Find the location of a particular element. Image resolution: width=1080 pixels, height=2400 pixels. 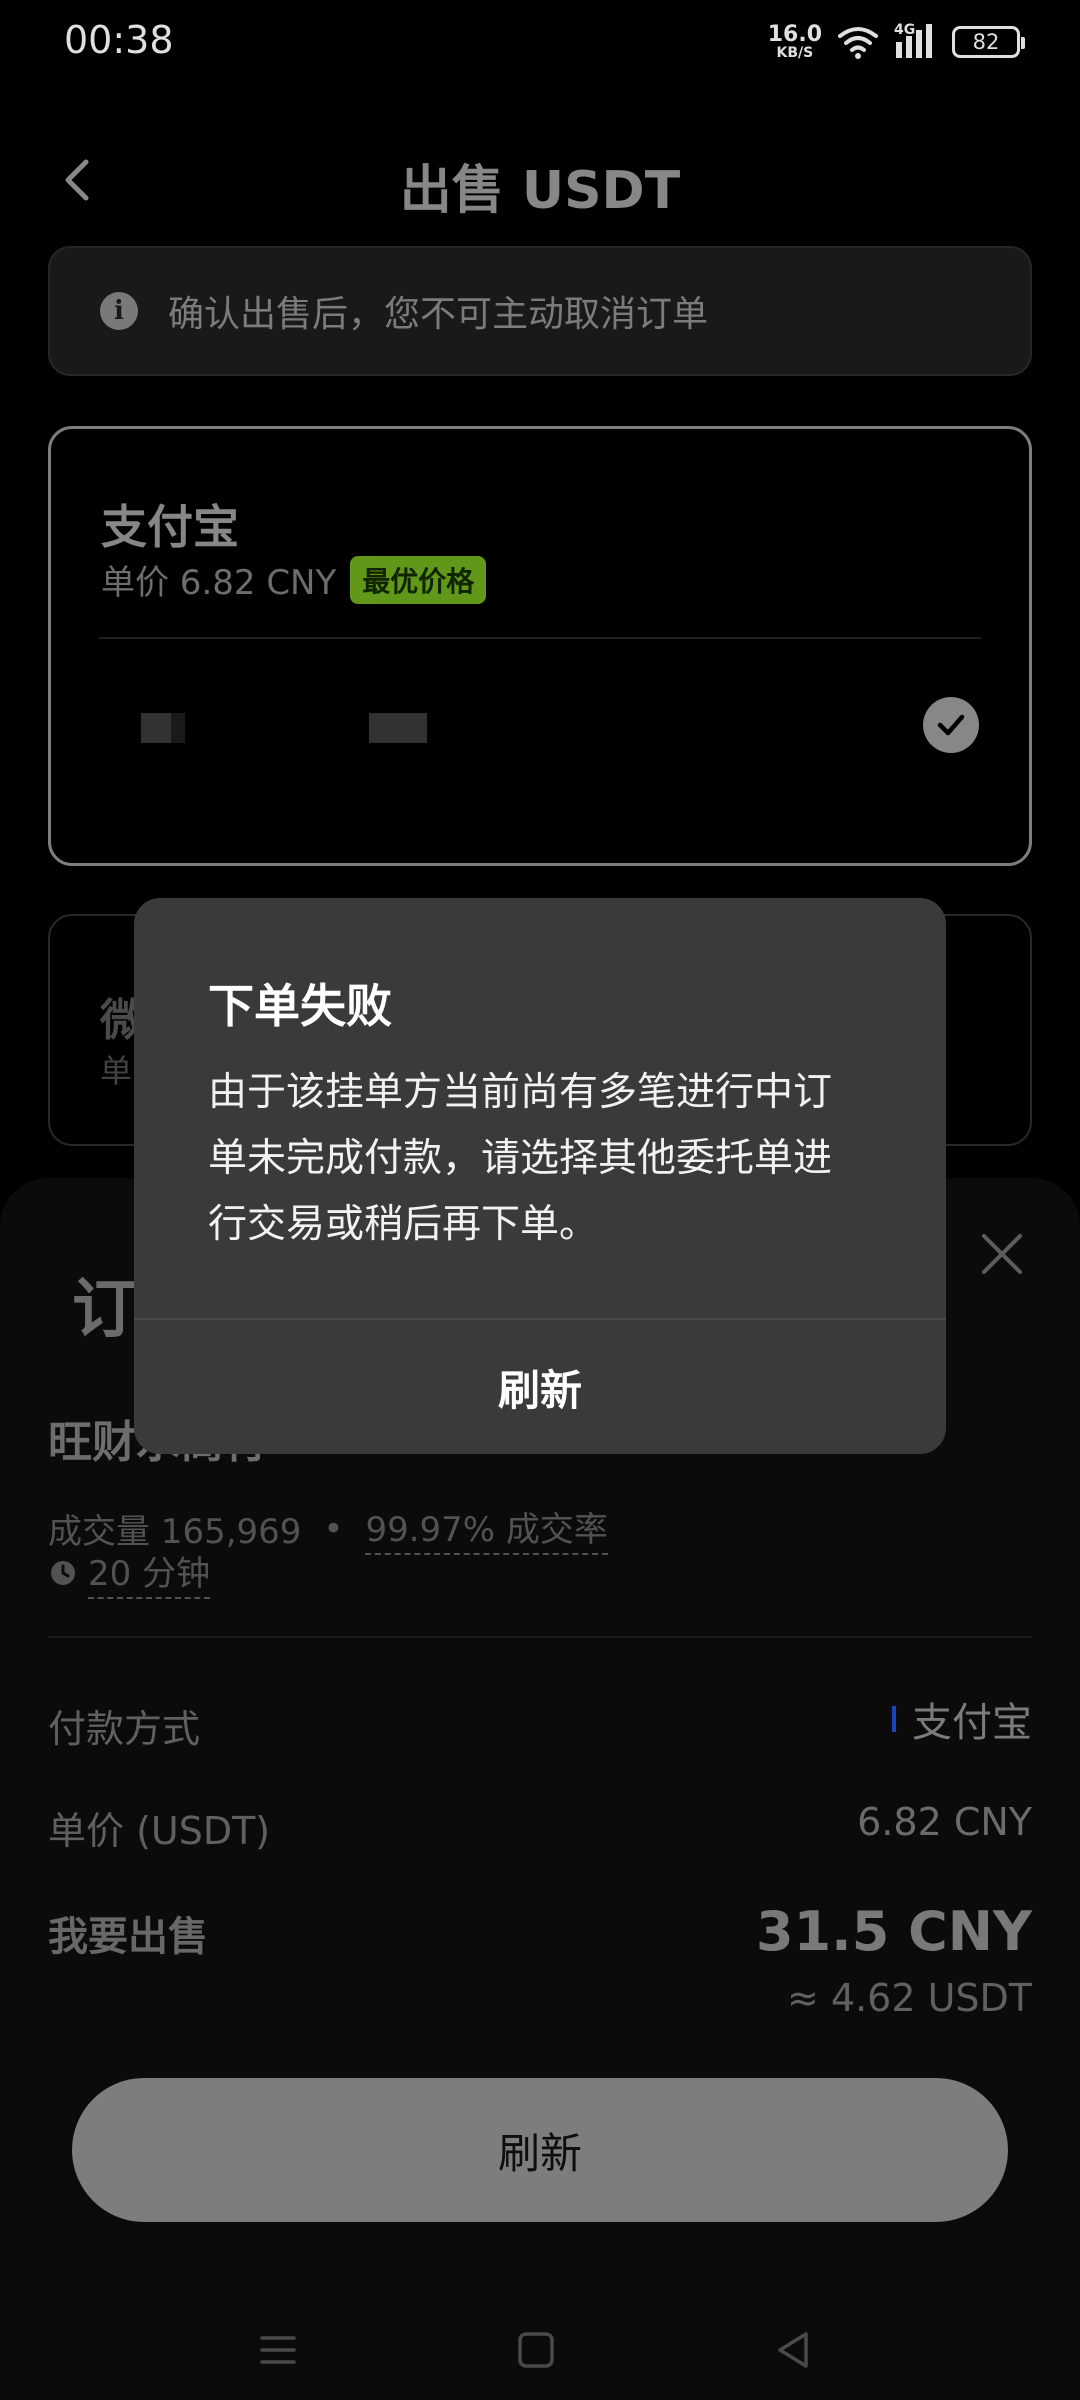

dialog-refresh-button: 刷新 is located at coordinates (540, 1387).